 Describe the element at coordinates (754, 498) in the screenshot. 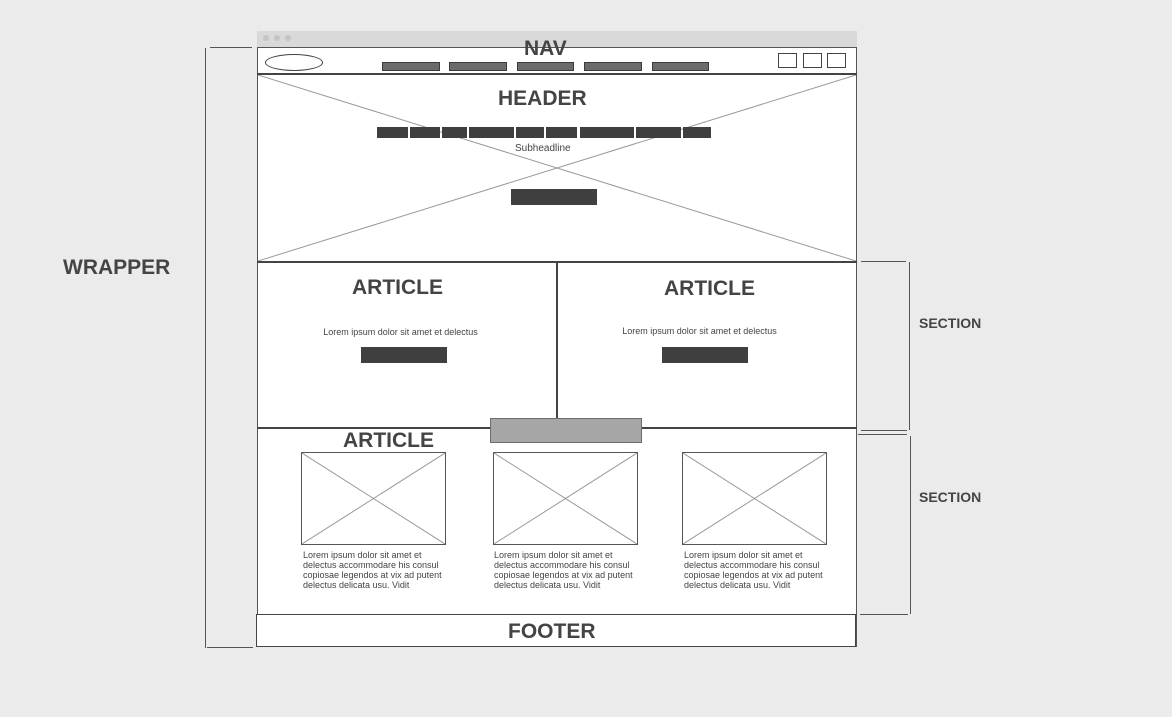

I see `card-3-image-placeholder-icon` at that location.